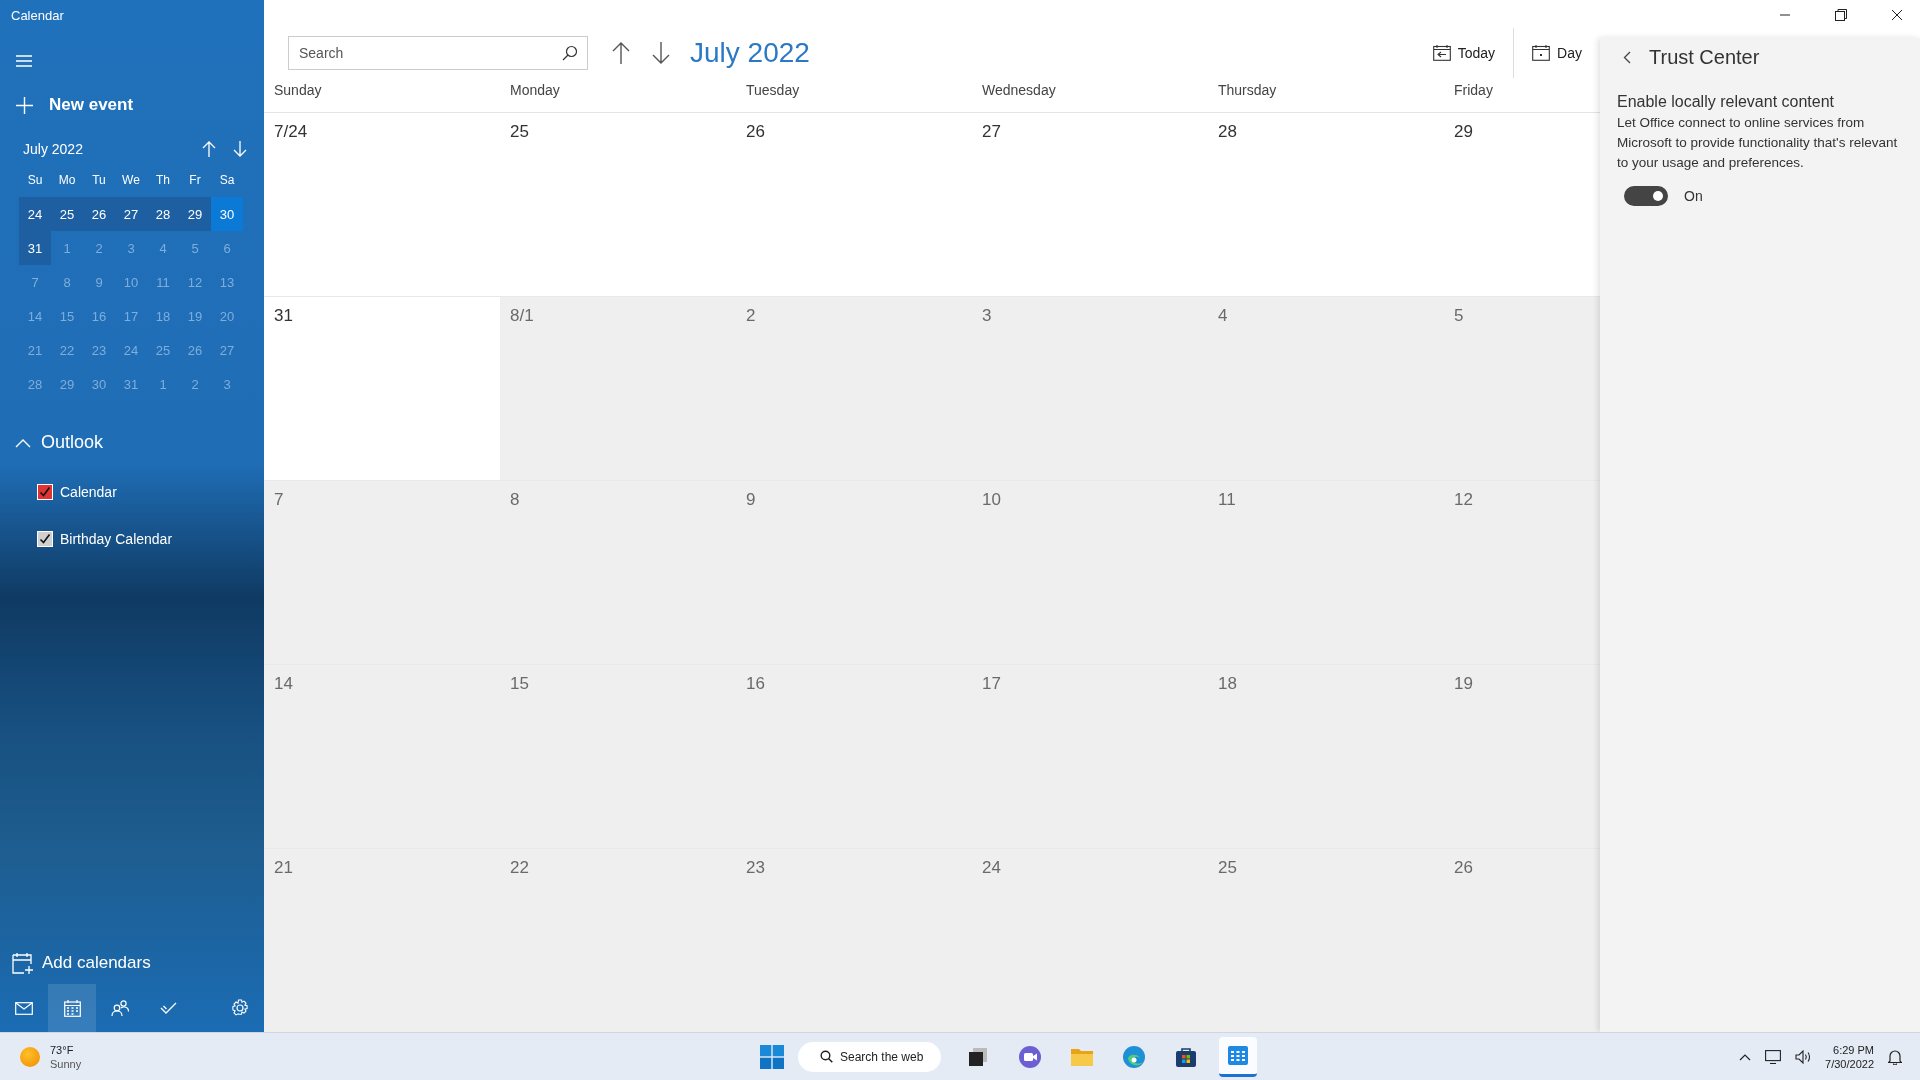 Image resolution: width=1920 pixels, height=1080 pixels. Describe the element at coordinates (23, 963) in the screenshot. I see `calendar-add-icon` at that location.